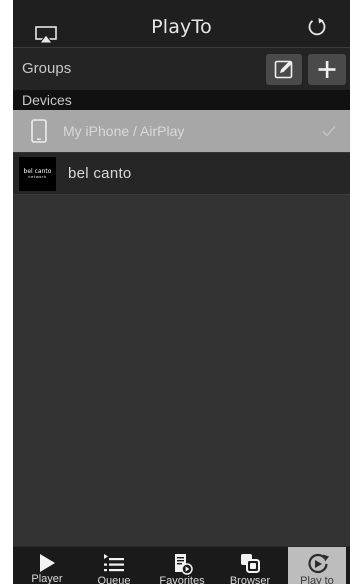 Image resolution: width=356 pixels, height=584 pixels. I want to click on phone-icon, so click(39, 131).